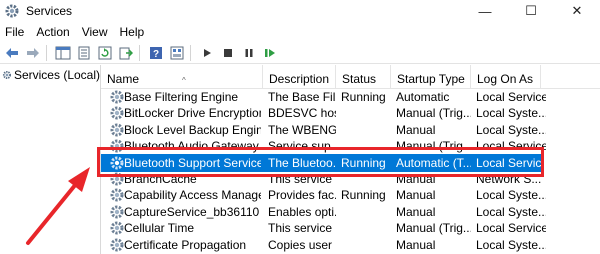  I want to click on help-question-icon: ?, so click(156, 53).